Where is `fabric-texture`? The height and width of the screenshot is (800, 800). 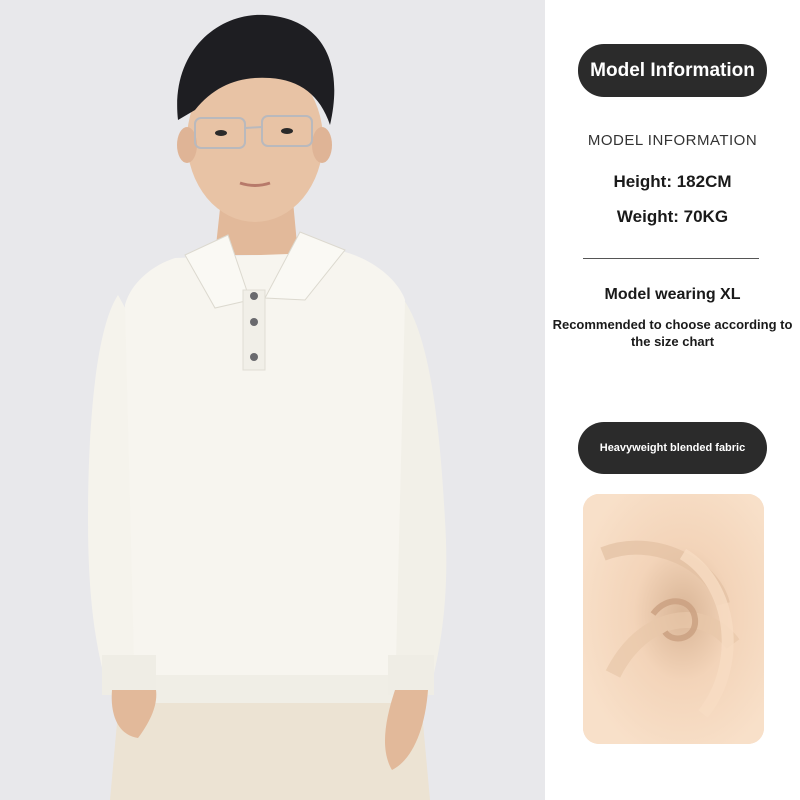
fabric-texture is located at coordinates (673, 619).